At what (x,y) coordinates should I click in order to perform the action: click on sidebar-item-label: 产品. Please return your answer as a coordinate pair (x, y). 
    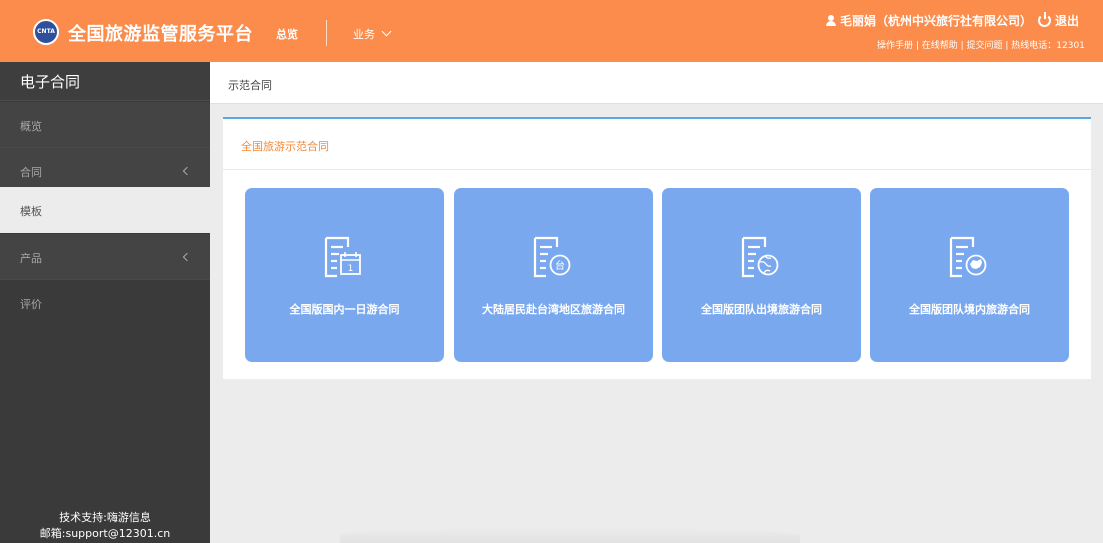
    Looking at the image, I should click on (31, 258).